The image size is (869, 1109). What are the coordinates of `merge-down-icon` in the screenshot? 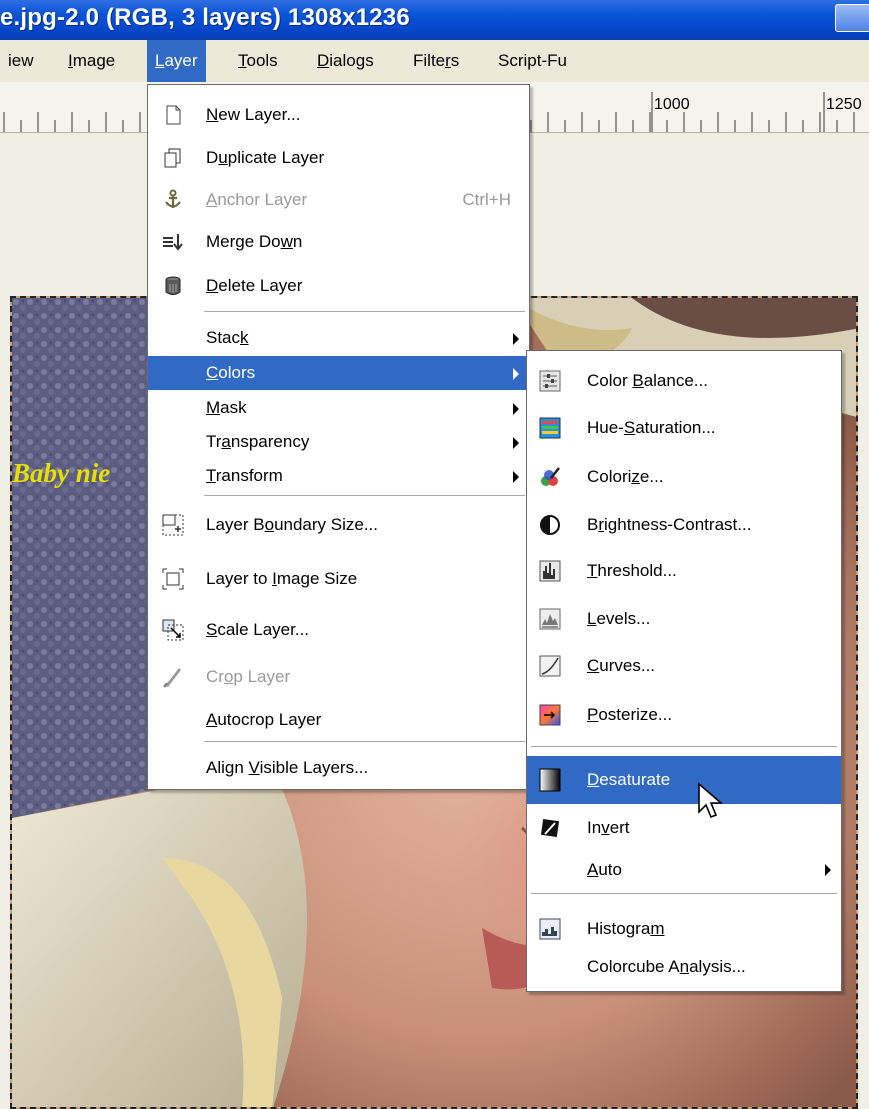 It's located at (173, 242).